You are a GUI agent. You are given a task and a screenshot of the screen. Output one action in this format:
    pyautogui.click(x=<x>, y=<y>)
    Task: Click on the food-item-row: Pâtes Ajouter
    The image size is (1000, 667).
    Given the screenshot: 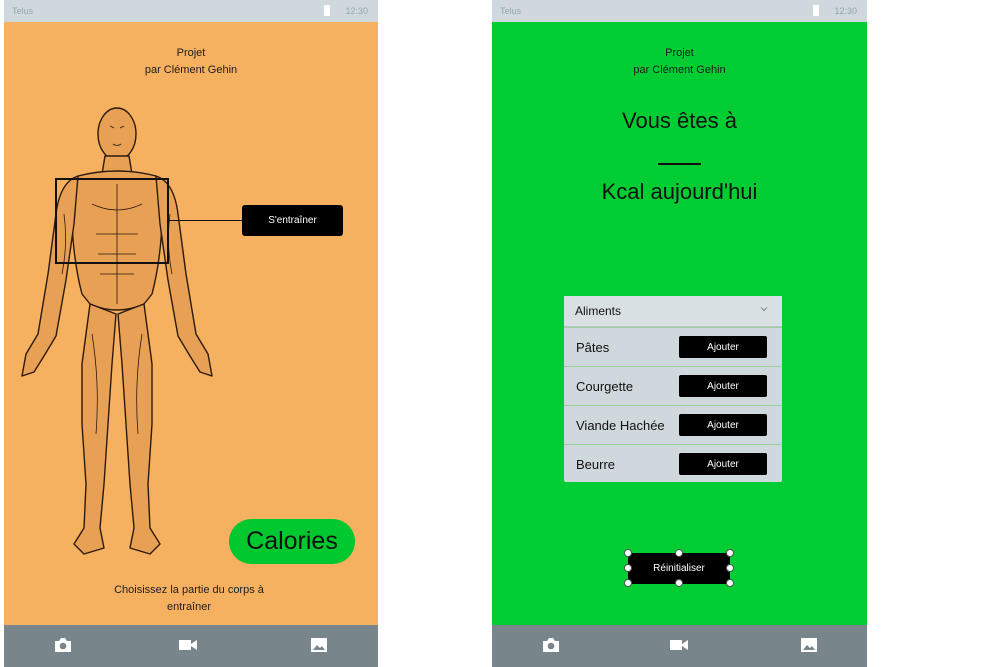 What is the action you would take?
    pyautogui.click(x=673, y=346)
    